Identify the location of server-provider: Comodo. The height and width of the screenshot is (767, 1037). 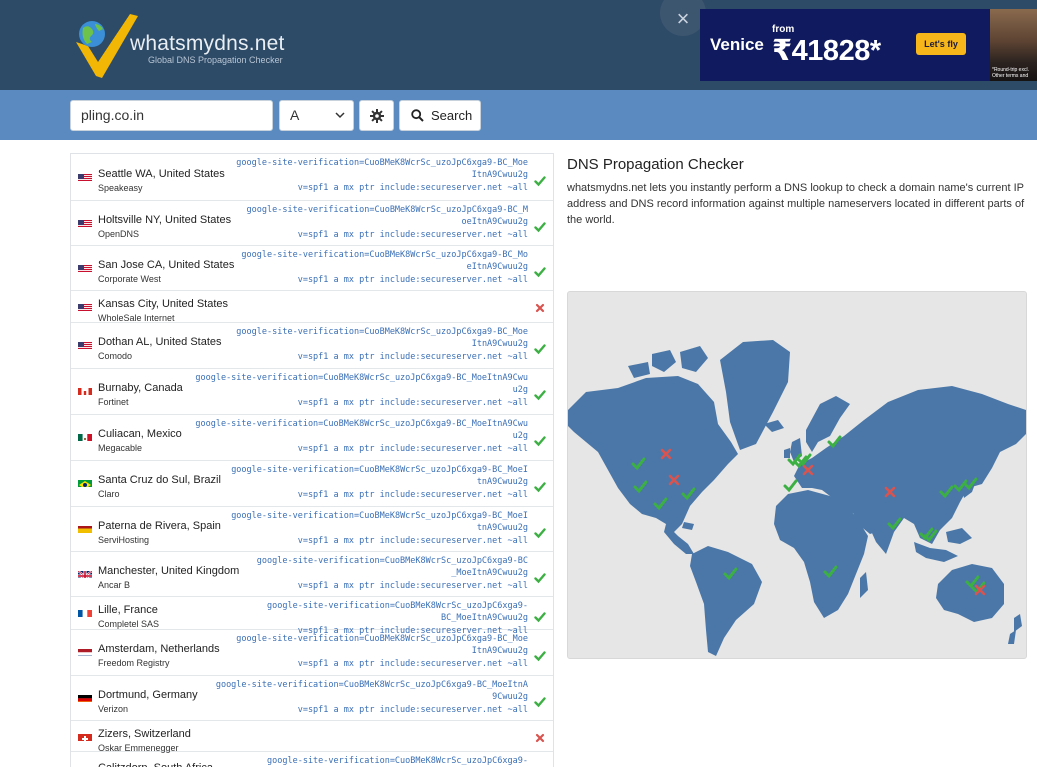
(115, 356).